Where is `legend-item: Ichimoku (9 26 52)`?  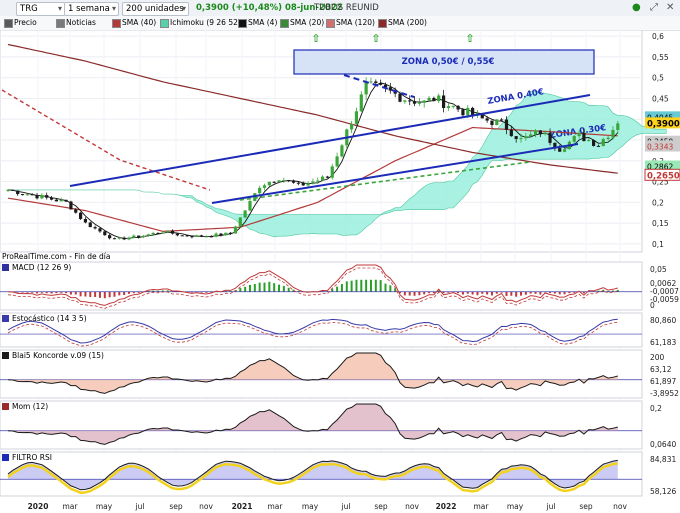 legend-item: Ichimoku (9 26 52) is located at coordinates (200, 23).